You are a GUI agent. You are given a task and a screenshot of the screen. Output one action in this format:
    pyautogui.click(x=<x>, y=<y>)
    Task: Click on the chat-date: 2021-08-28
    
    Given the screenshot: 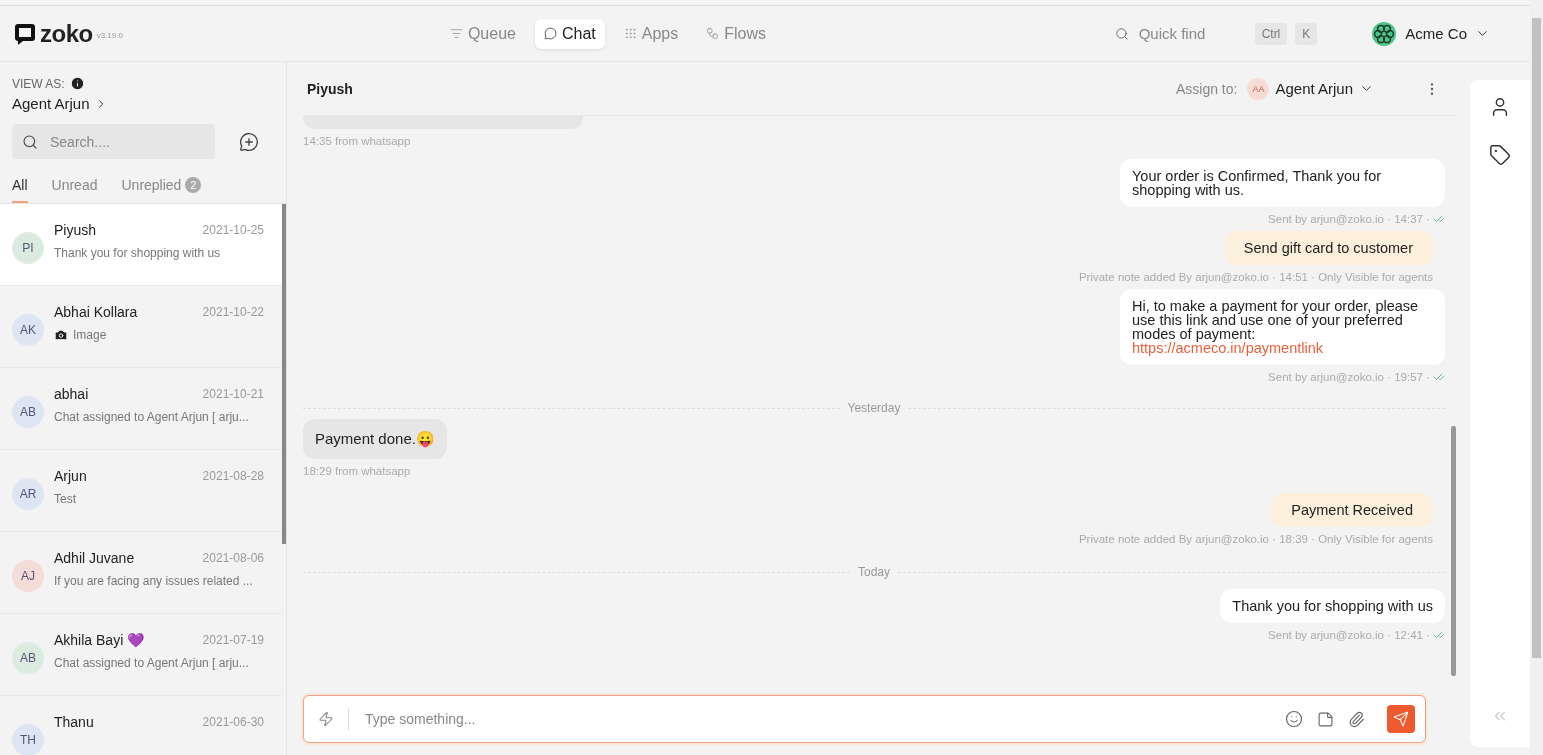 What is the action you would take?
    pyautogui.click(x=233, y=476)
    